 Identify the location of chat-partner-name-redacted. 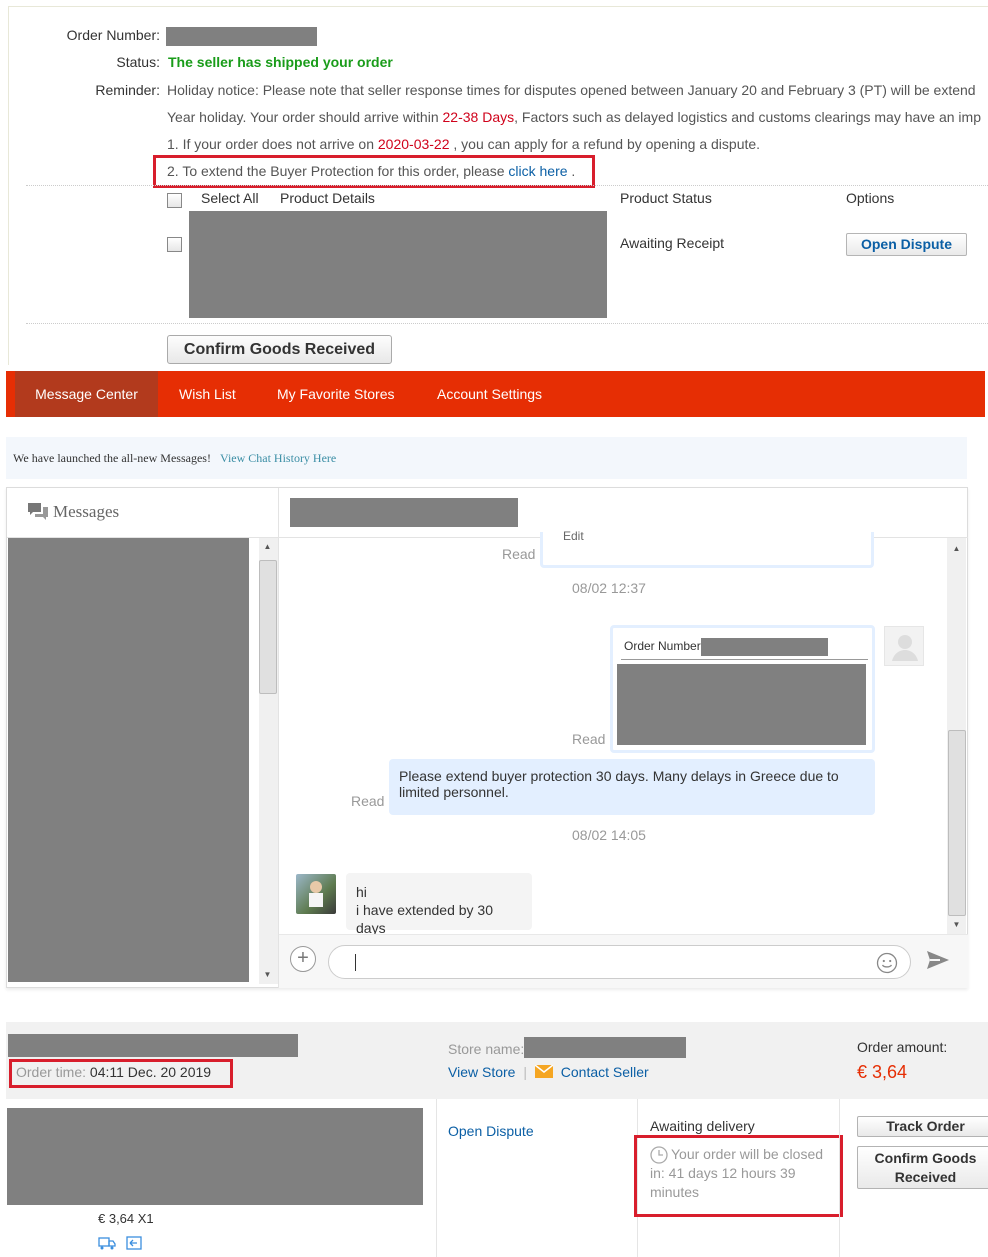
(404, 512).